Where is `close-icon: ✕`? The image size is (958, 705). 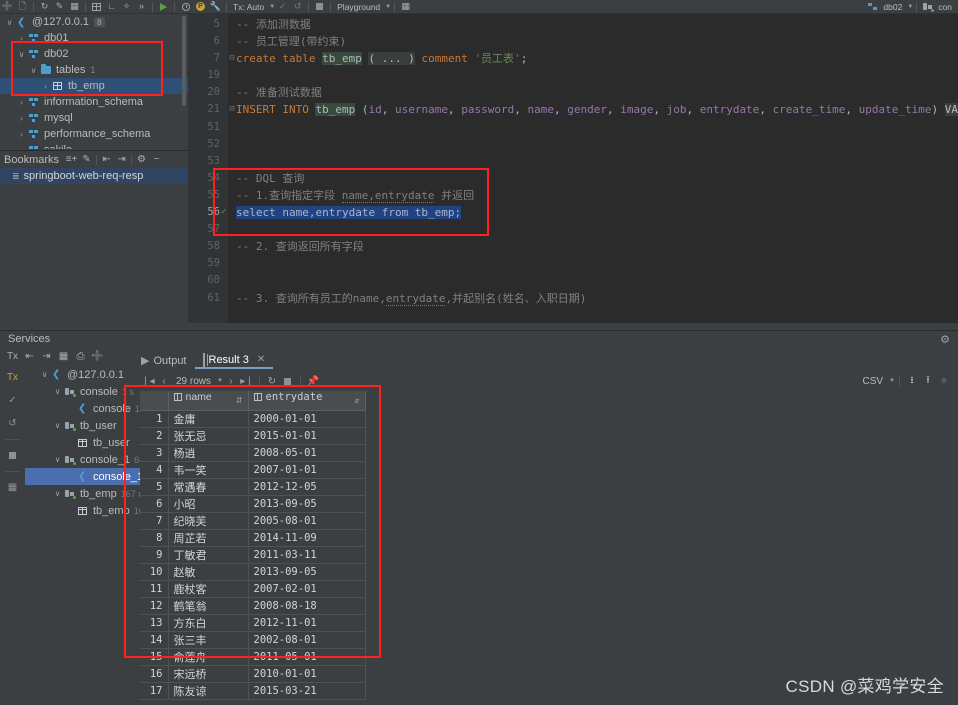 close-icon: ✕ is located at coordinates (261, 359).